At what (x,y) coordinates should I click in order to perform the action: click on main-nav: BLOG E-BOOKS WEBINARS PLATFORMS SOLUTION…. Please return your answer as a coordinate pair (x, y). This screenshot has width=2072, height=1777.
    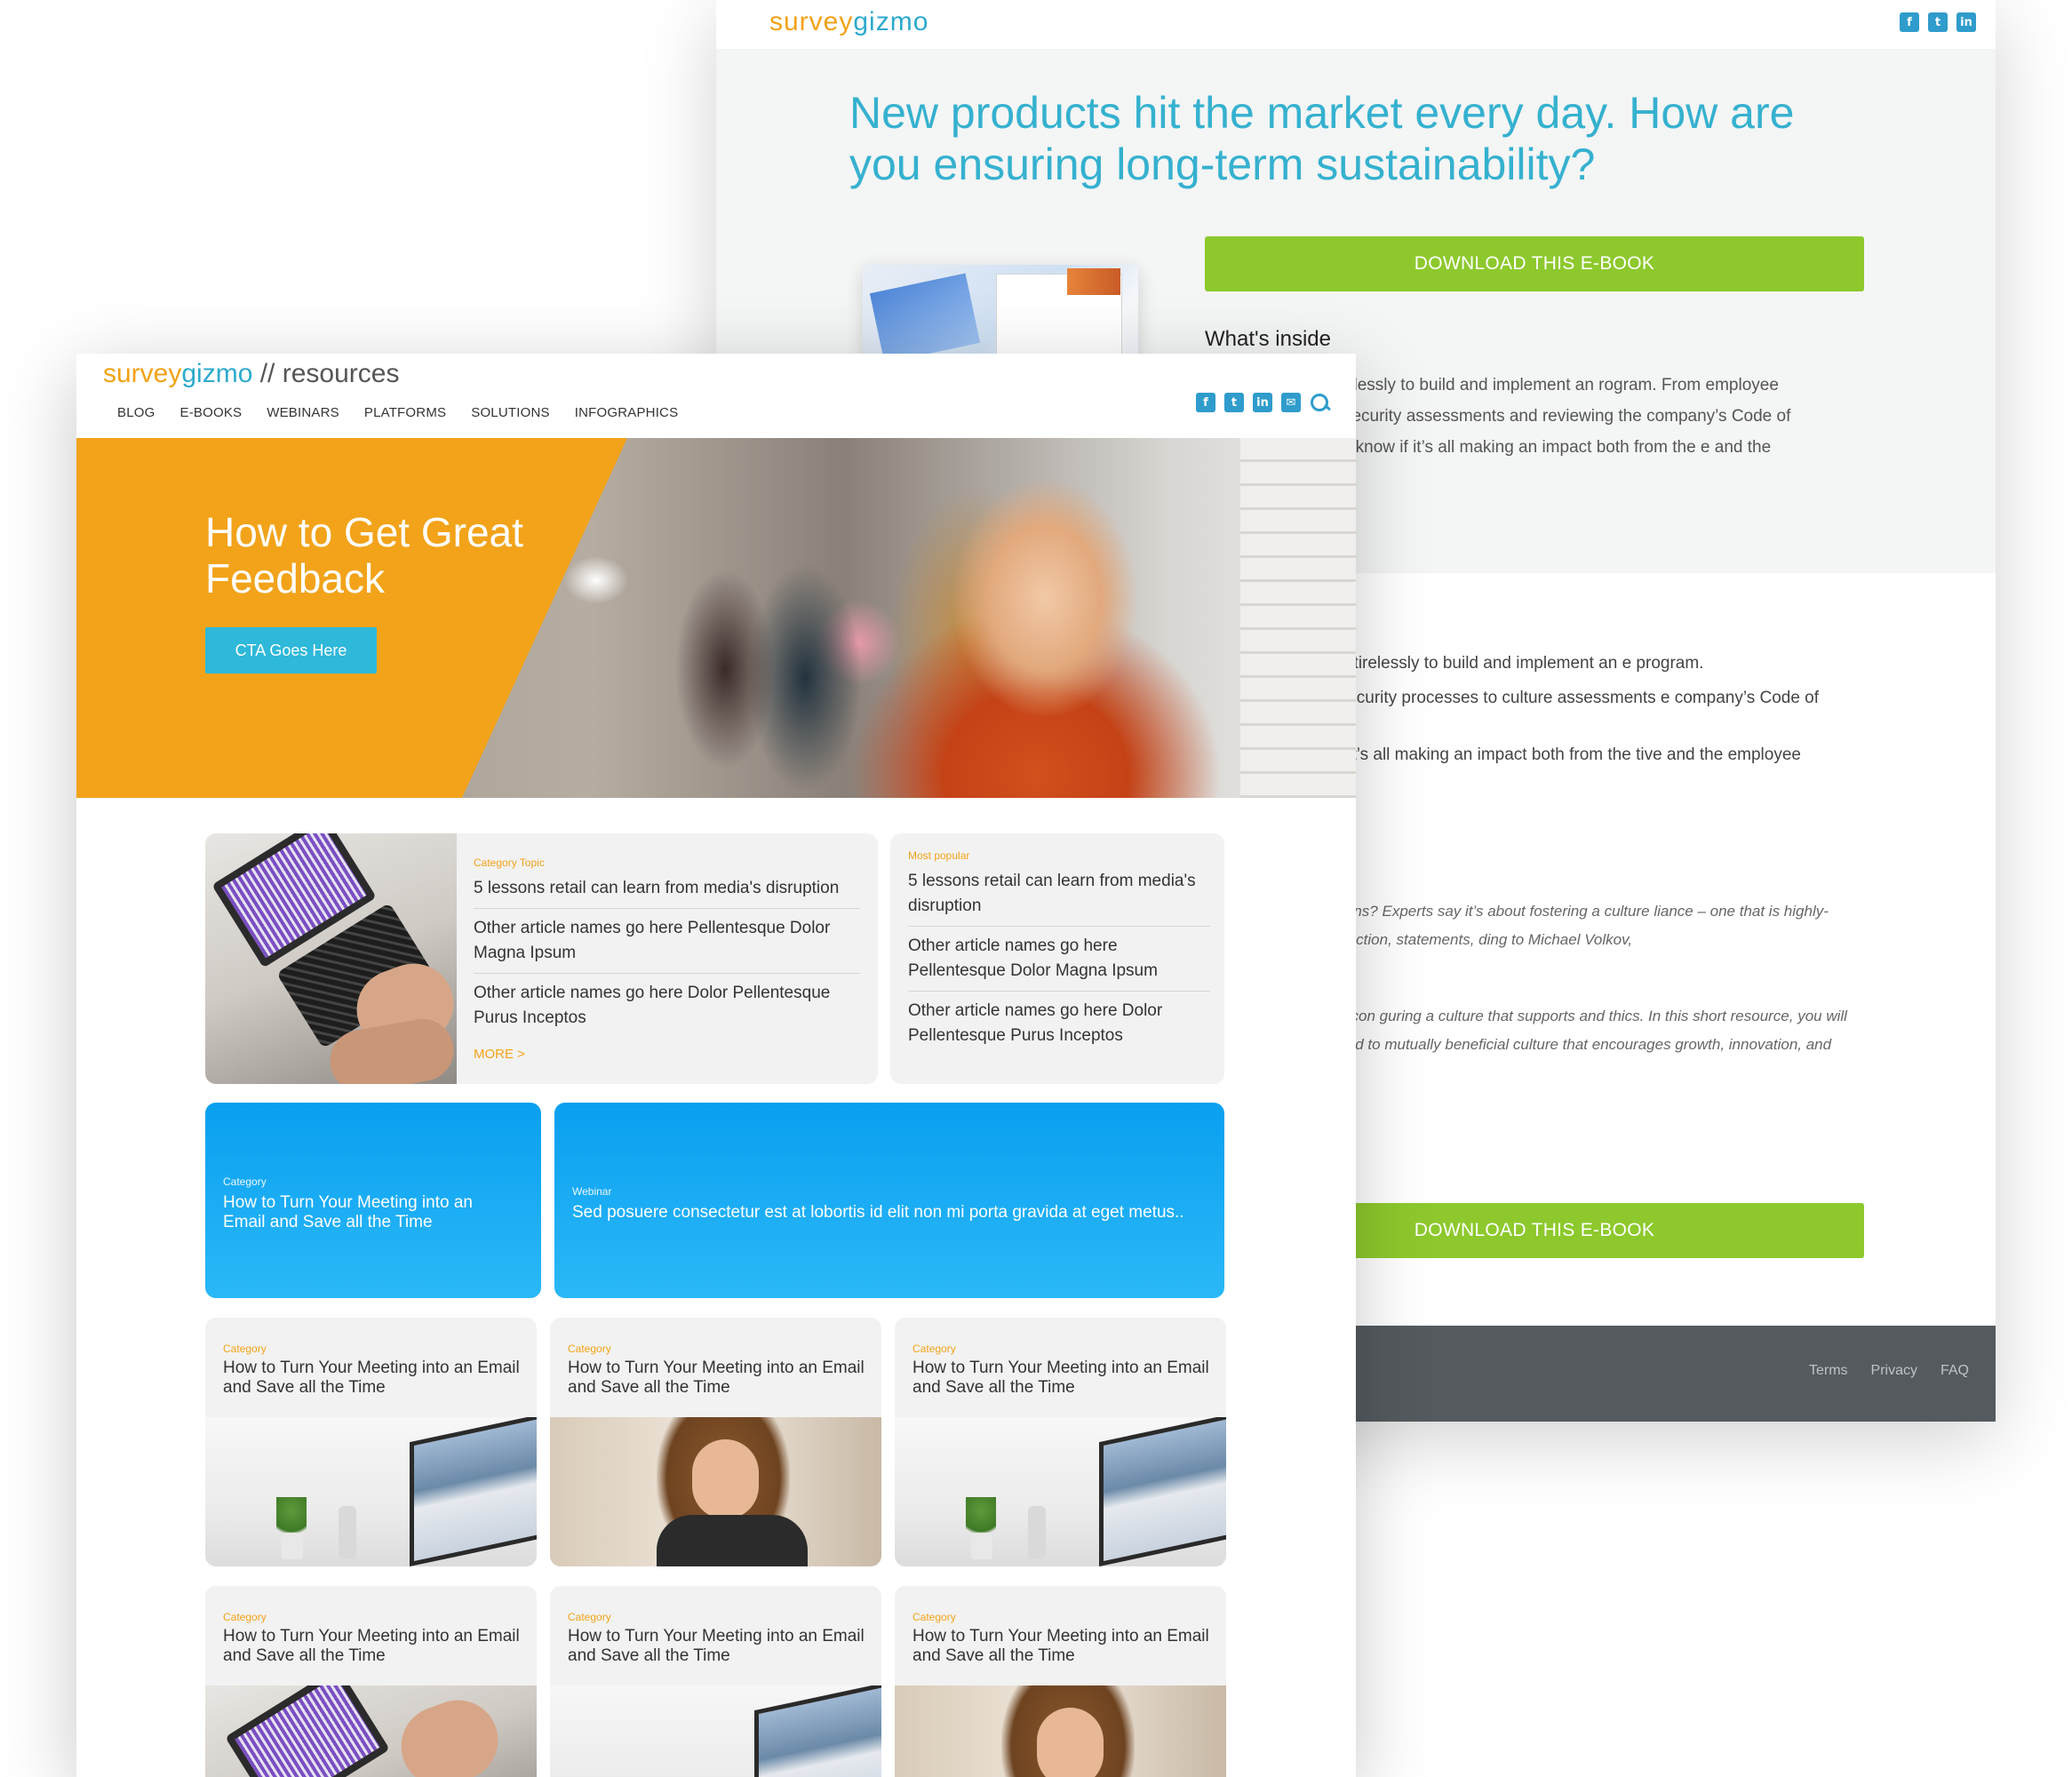
    Looking at the image, I should click on (398, 412).